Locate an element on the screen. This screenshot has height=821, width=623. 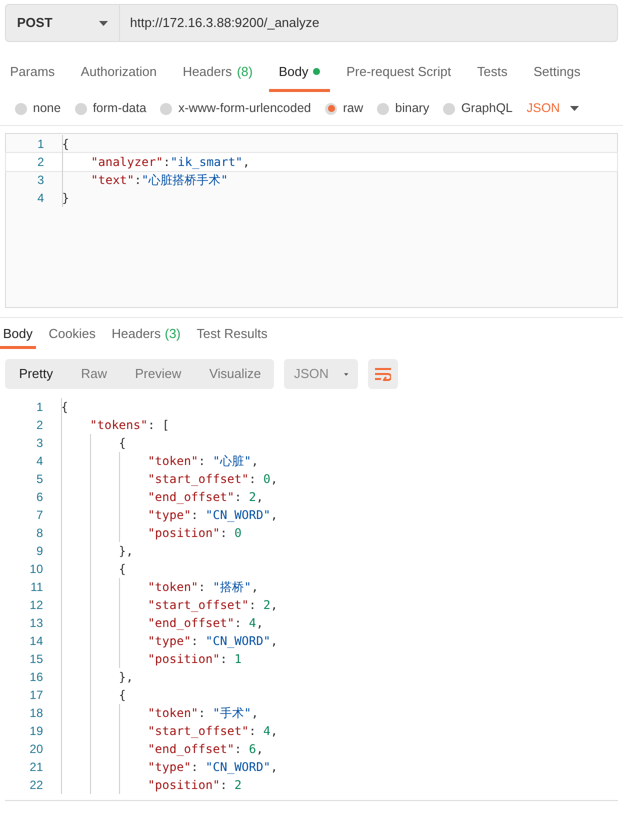
line-number: 18 is located at coordinates (36, 713).